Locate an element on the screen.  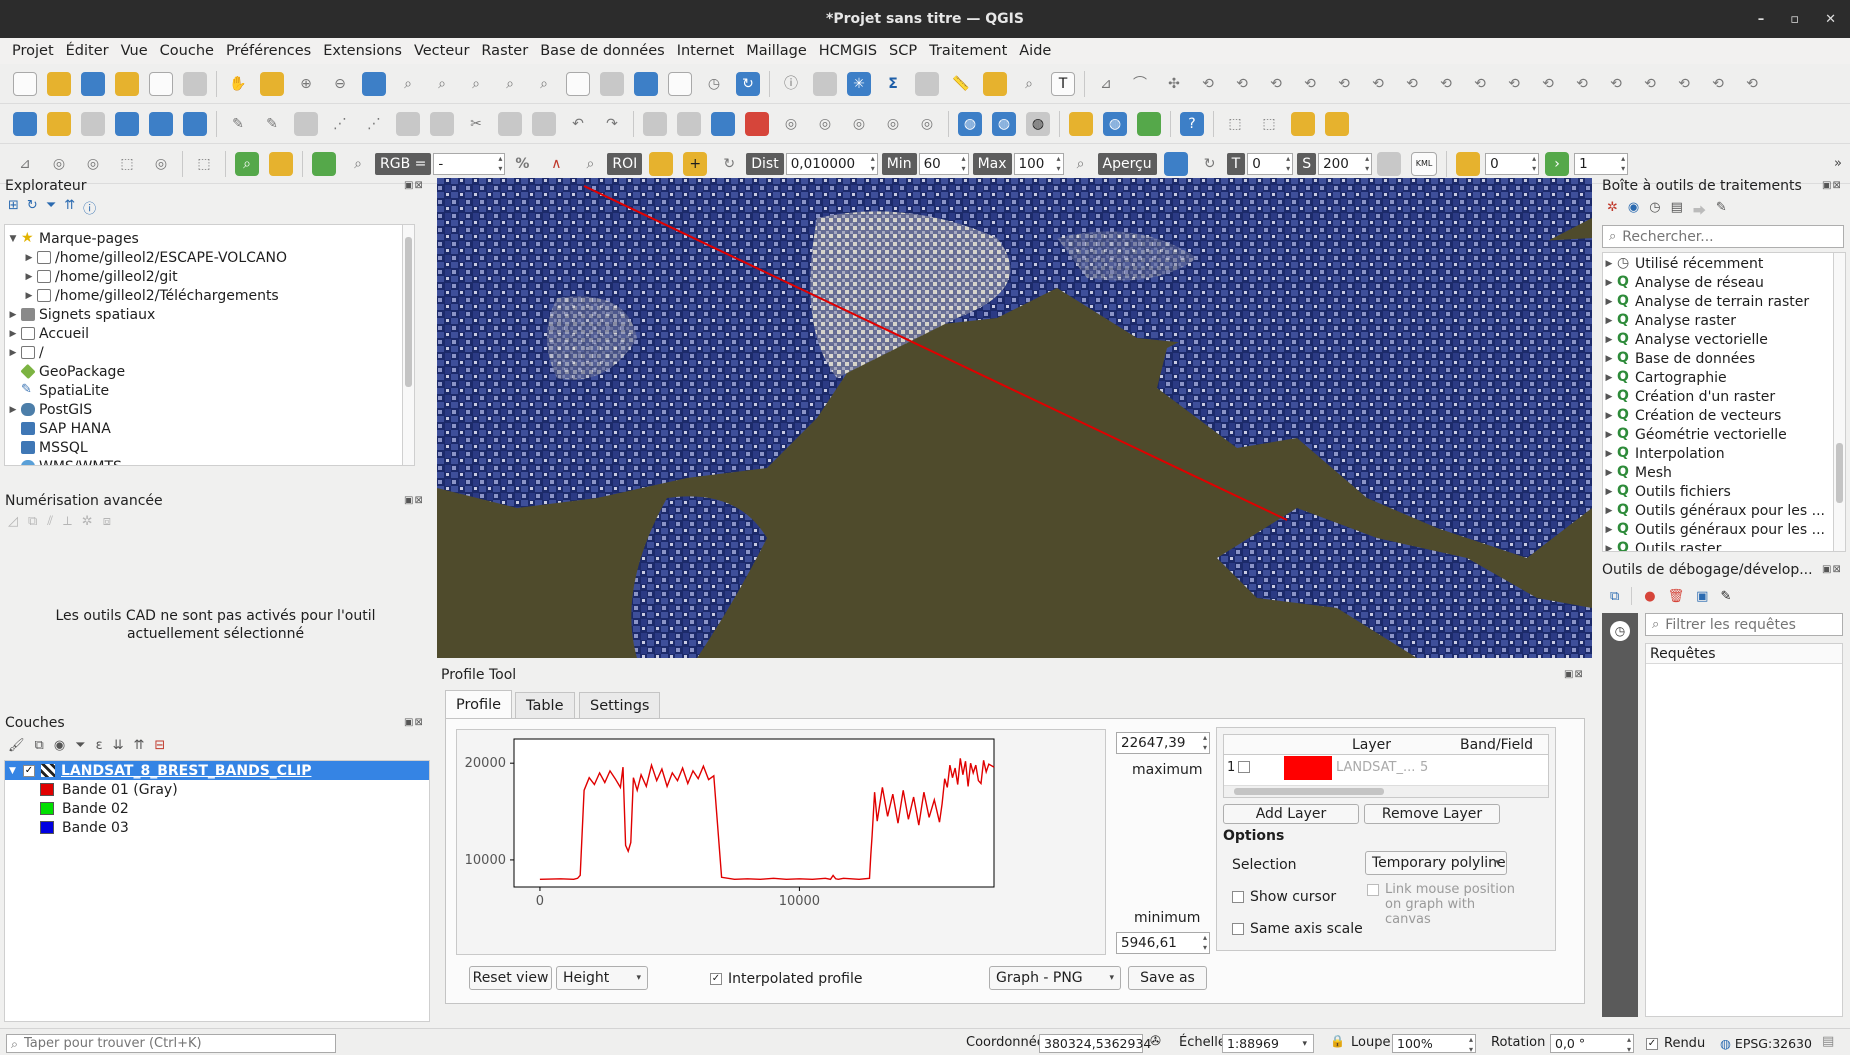
dist-spinbox: 0,010000 is located at coordinates (831, 163).